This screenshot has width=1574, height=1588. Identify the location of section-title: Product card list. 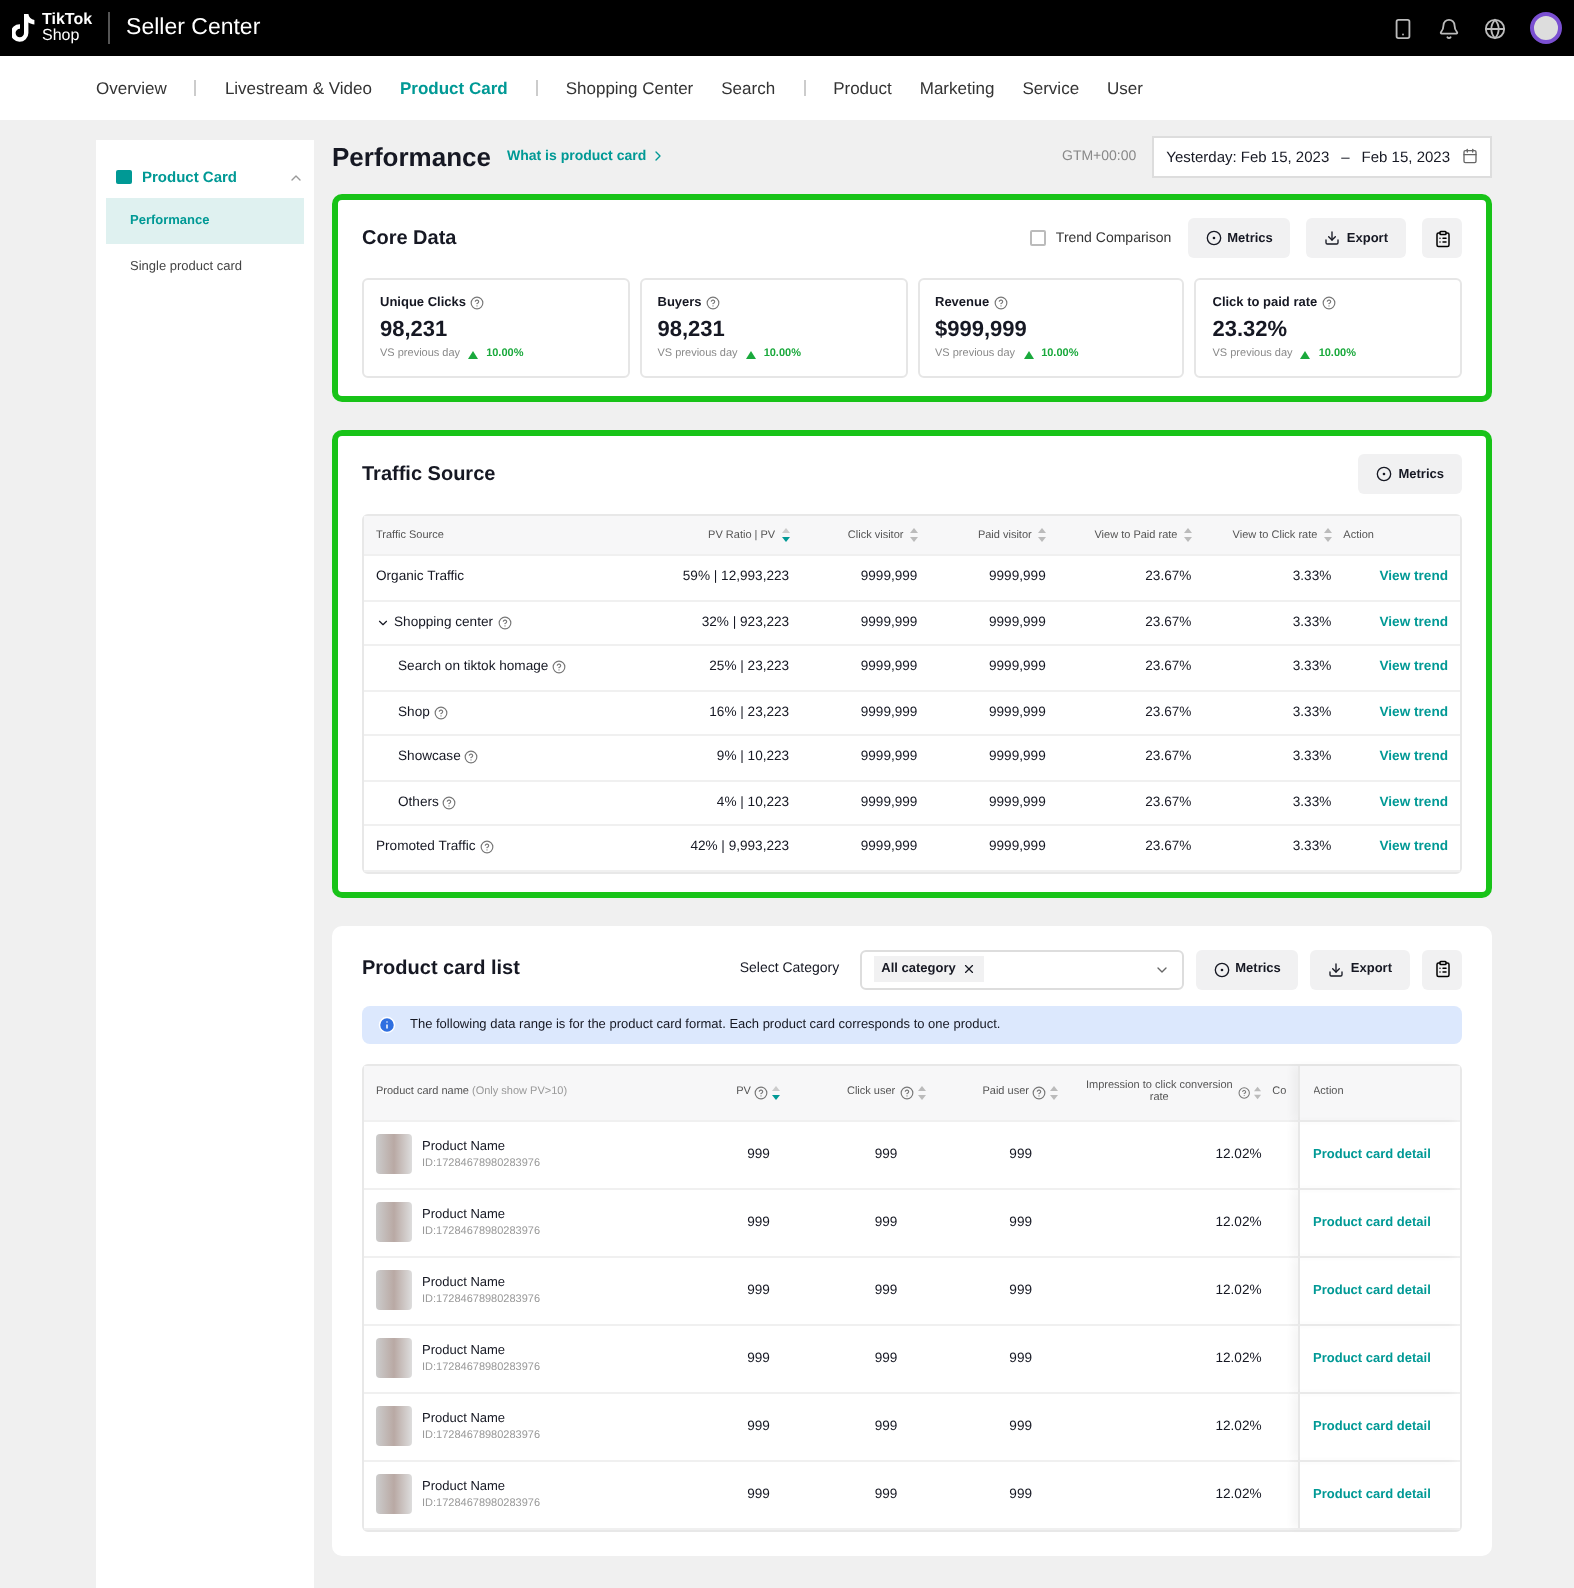
(441, 969).